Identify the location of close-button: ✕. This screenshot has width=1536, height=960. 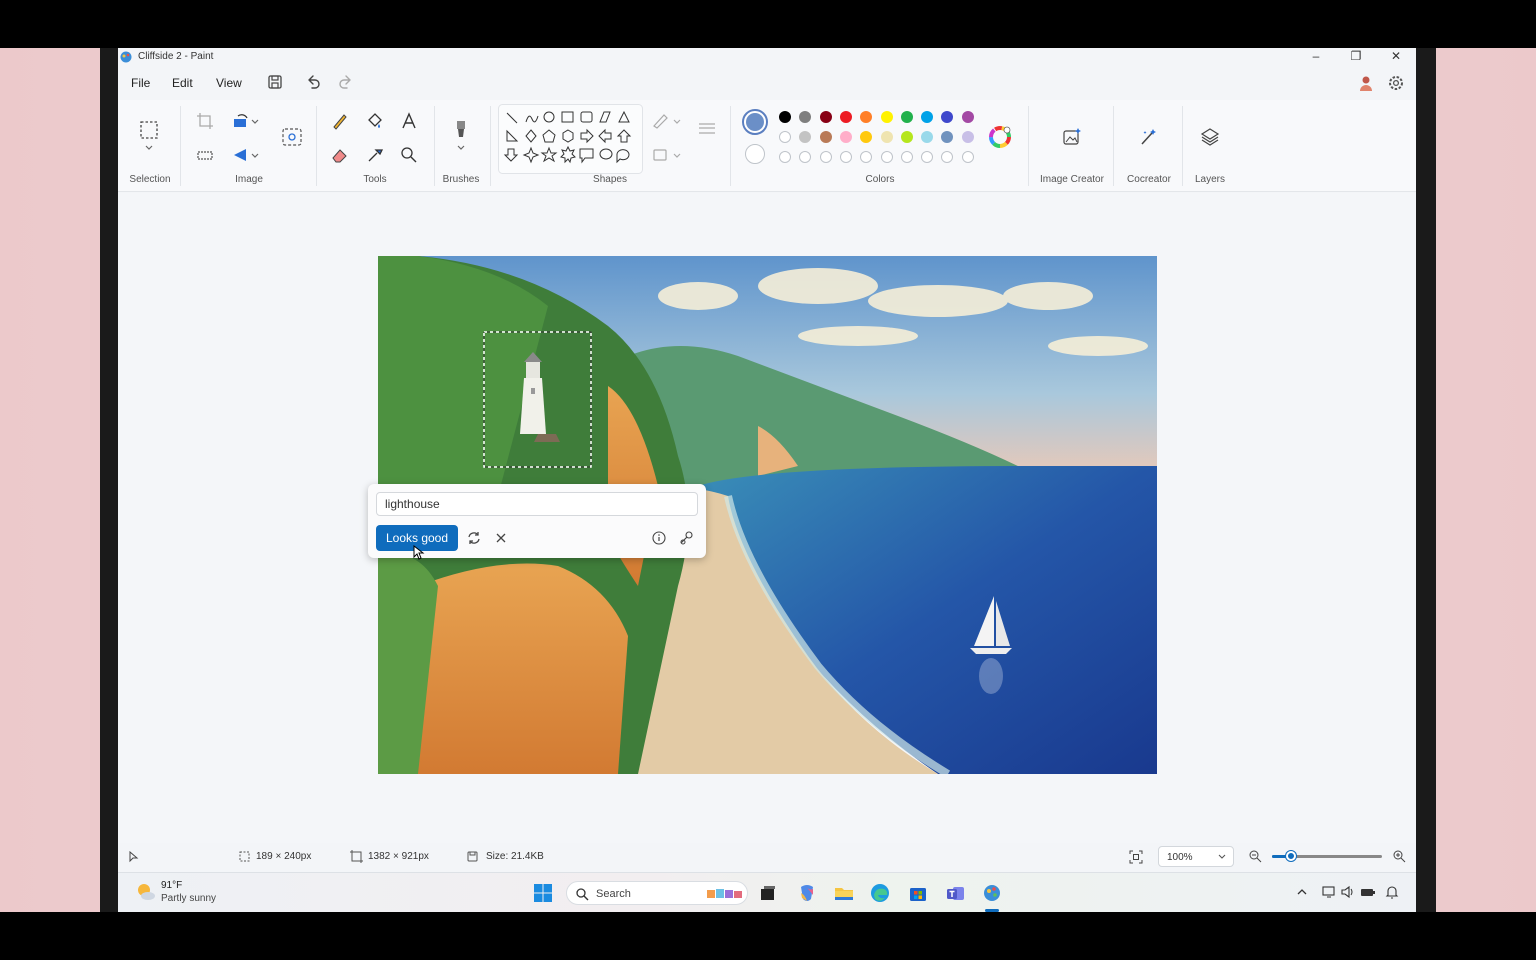
(1396, 57).